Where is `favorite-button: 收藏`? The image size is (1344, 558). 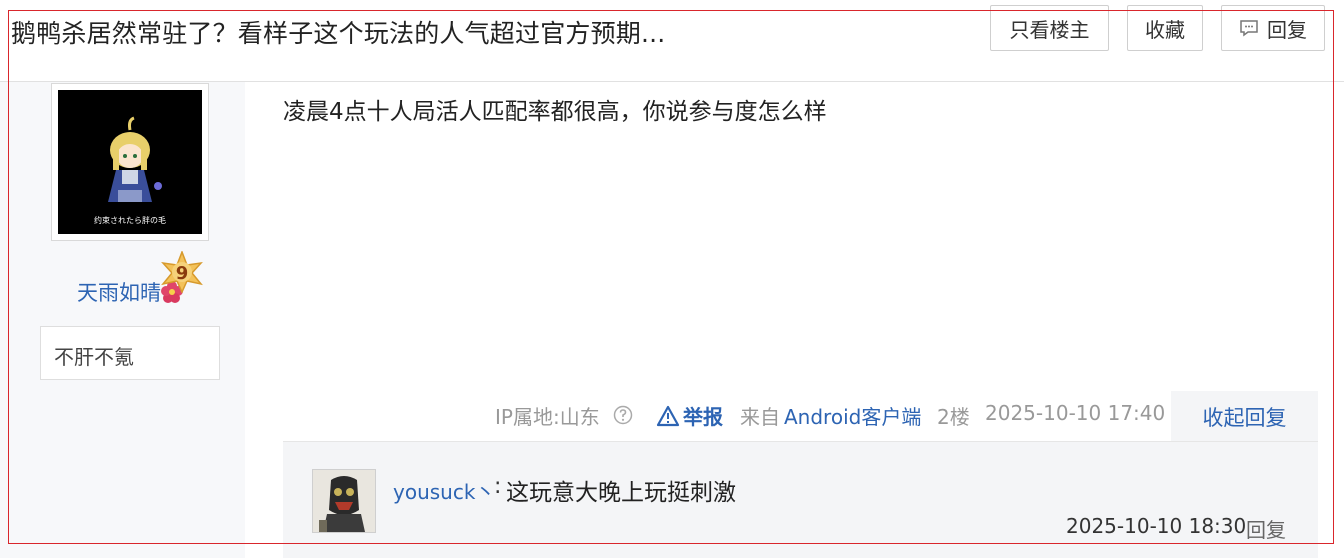 favorite-button: 收藏 is located at coordinates (1165, 28).